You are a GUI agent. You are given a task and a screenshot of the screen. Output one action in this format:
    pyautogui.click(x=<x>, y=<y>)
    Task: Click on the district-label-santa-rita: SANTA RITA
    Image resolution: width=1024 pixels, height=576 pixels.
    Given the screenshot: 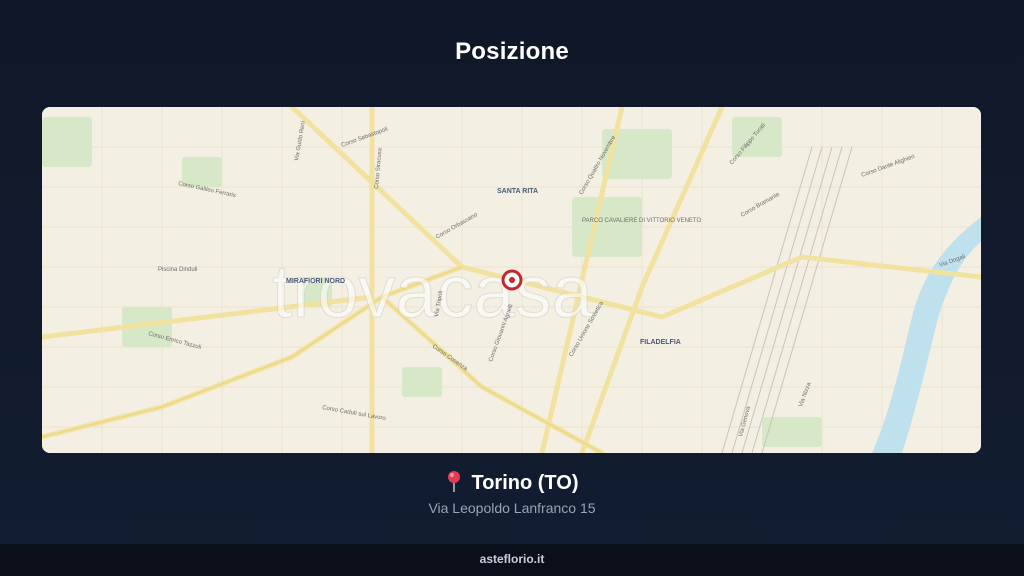 What is the action you would take?
    pyautogui.click(x=517, y=191)
    